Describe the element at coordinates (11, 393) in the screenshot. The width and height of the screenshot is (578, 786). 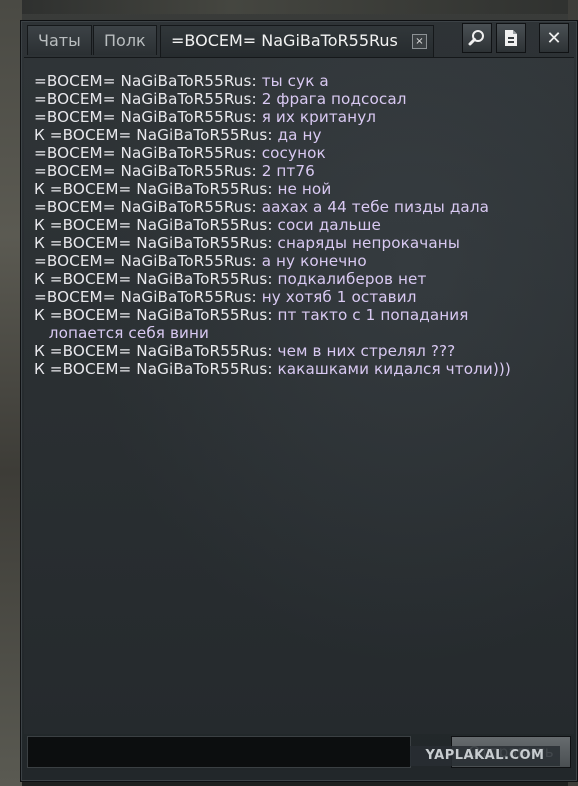
I see `game-background-left` at that location.